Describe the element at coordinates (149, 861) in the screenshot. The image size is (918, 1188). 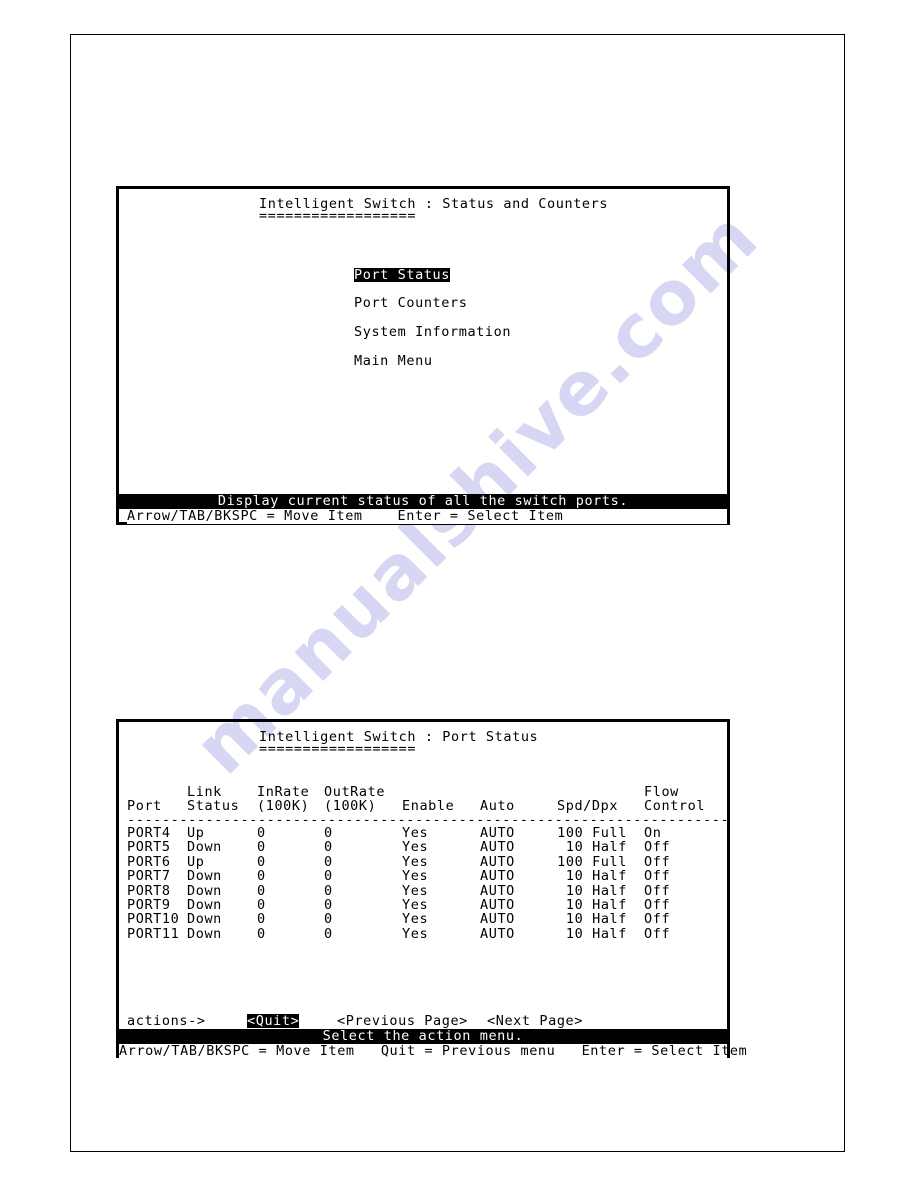
I see `cell-port: PORT6` at that location.